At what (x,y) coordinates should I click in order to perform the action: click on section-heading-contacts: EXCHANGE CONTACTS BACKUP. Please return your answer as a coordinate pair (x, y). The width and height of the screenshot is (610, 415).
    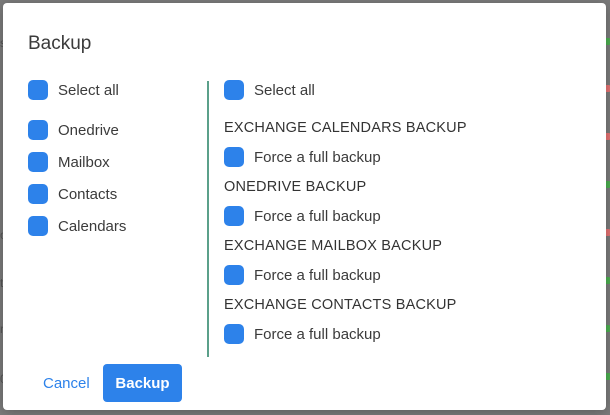
    Looking at the image, I should click on (340, 305).